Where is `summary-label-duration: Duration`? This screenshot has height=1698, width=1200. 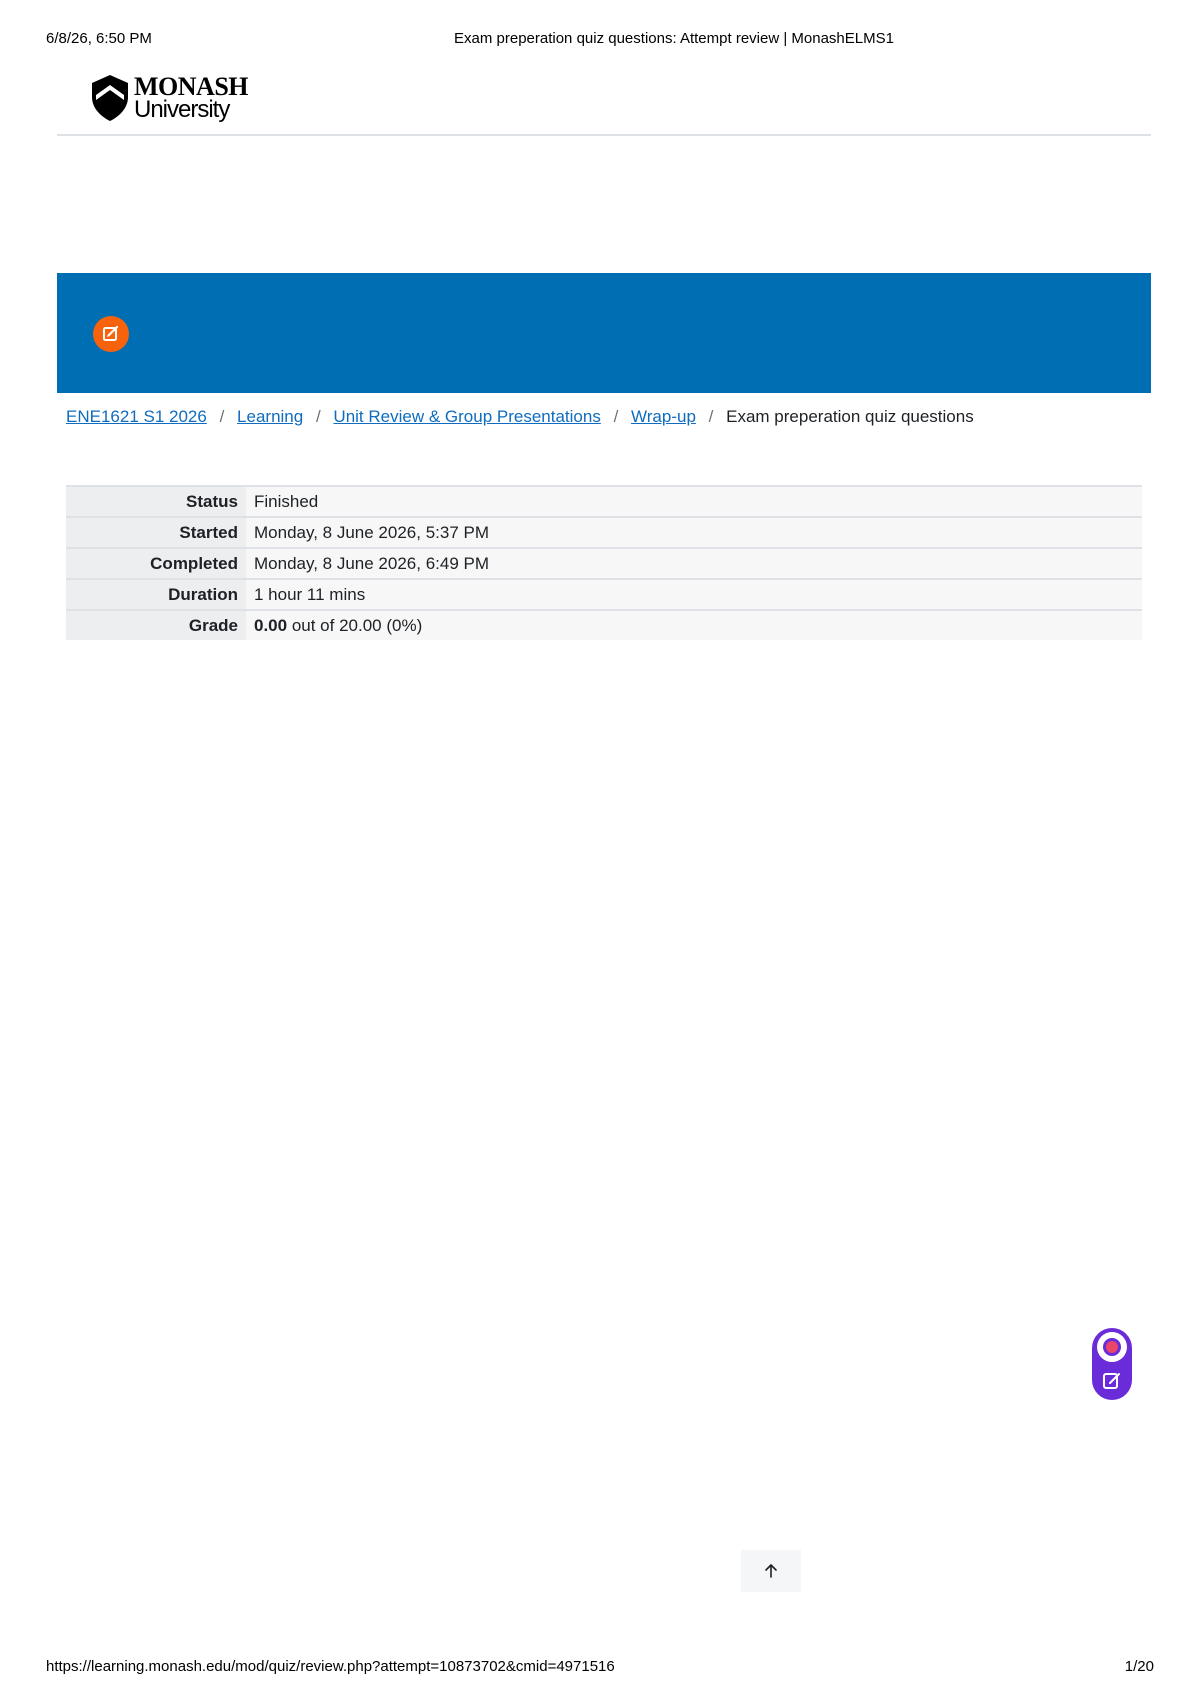
summary-label-duration: Duration is located at coordinates (156, 594).